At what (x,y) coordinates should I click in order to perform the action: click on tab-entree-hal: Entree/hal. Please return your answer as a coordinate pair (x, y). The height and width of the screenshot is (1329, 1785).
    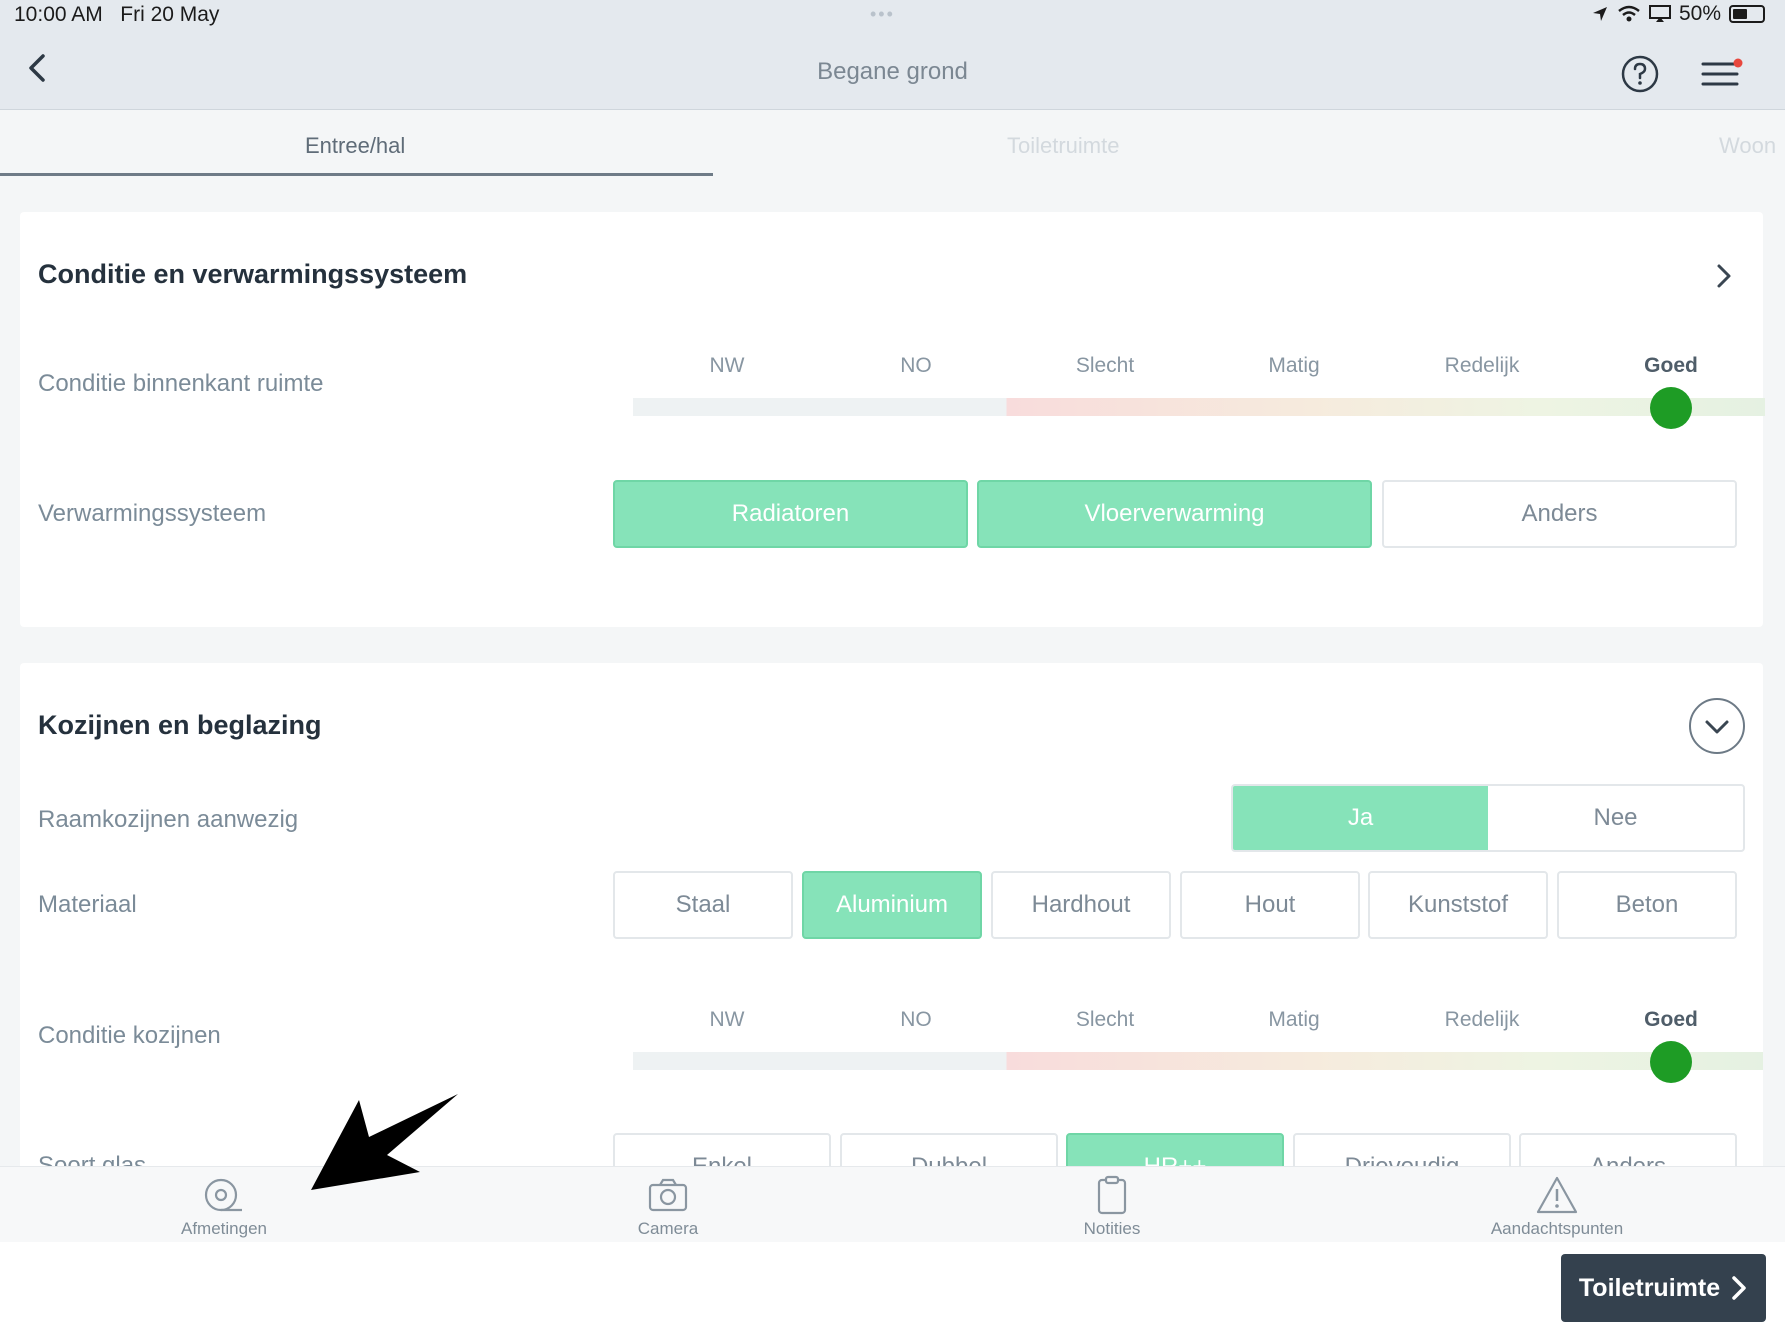
    Looking at the image, I should click on (355, 146).